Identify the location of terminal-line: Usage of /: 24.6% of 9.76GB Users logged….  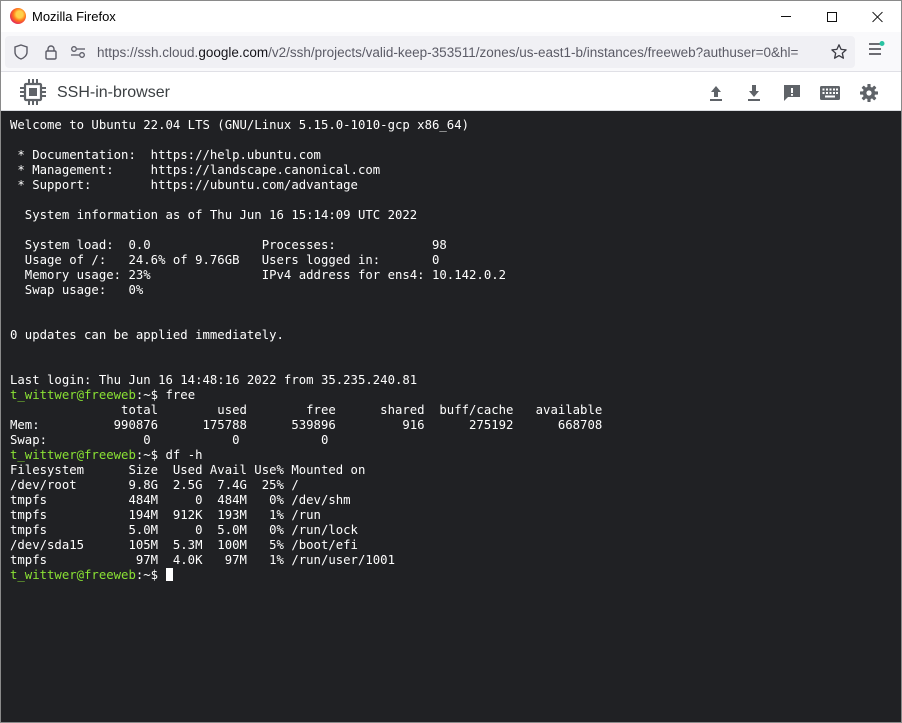
(225, 260).